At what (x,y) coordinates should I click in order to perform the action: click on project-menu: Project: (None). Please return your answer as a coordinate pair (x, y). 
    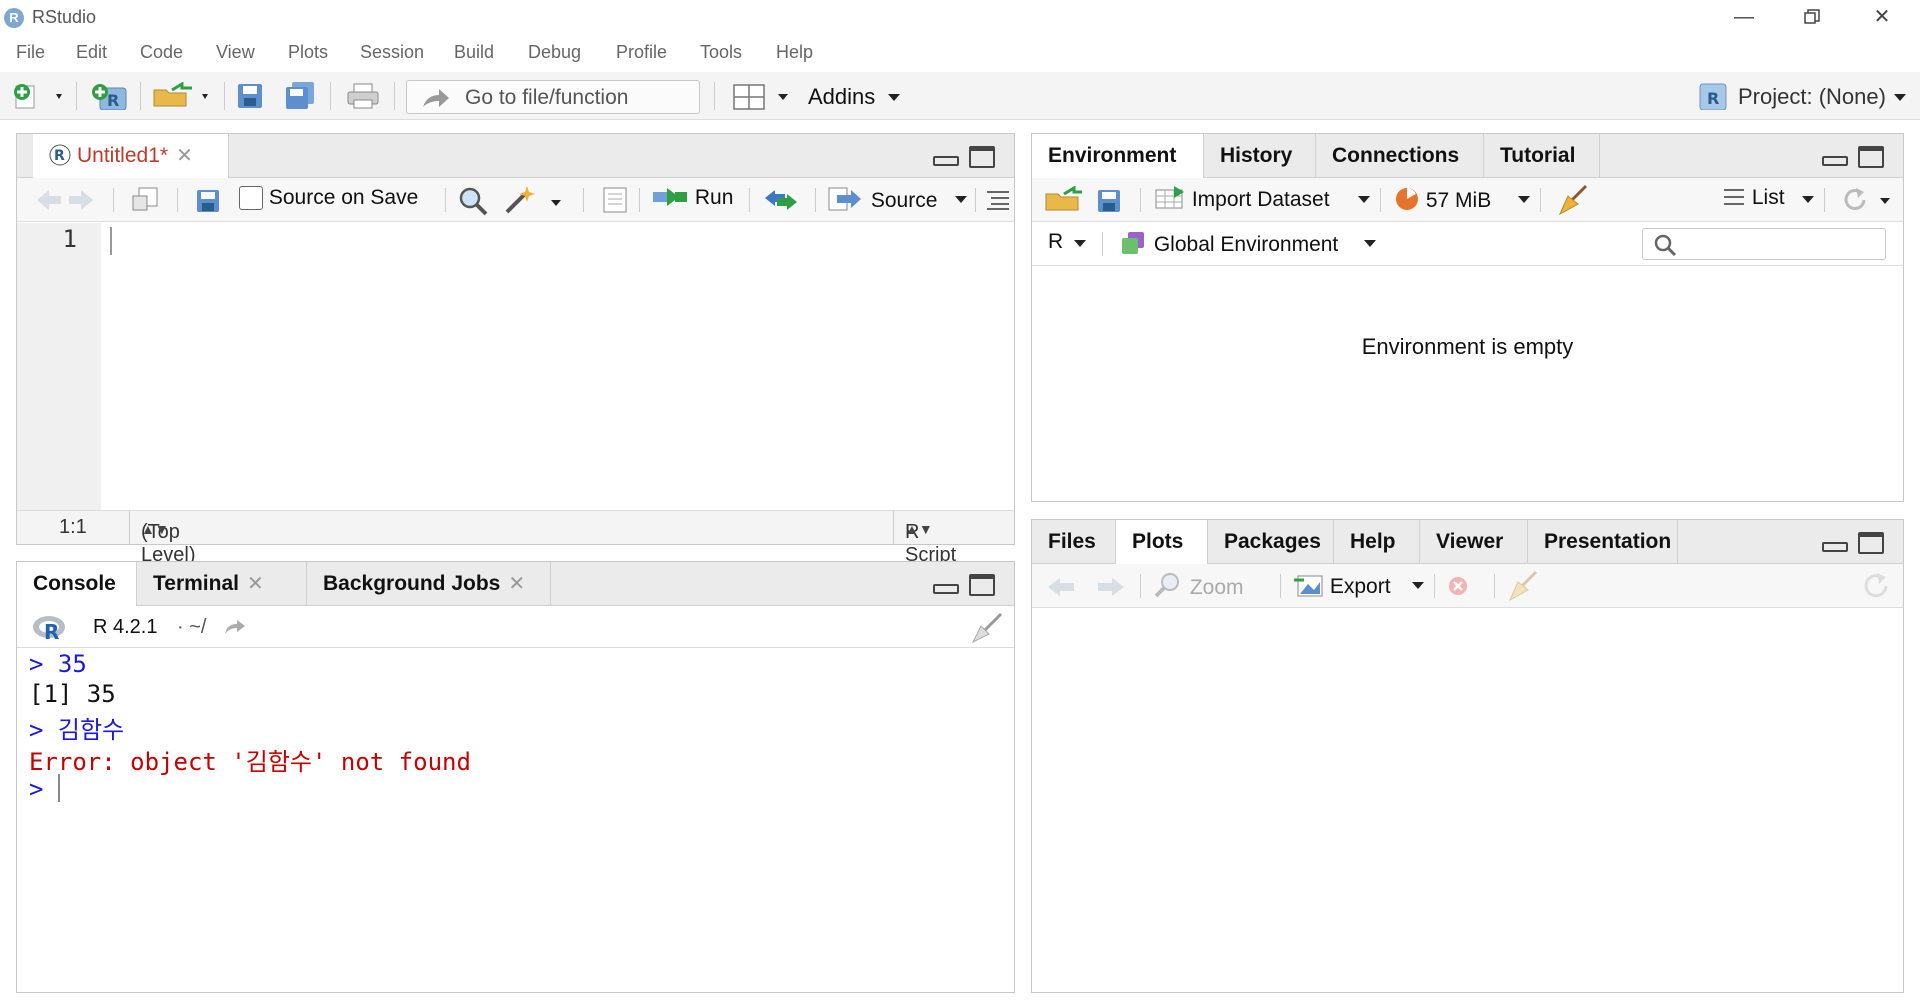
    Looking at the image, I should click on (1812, 97).